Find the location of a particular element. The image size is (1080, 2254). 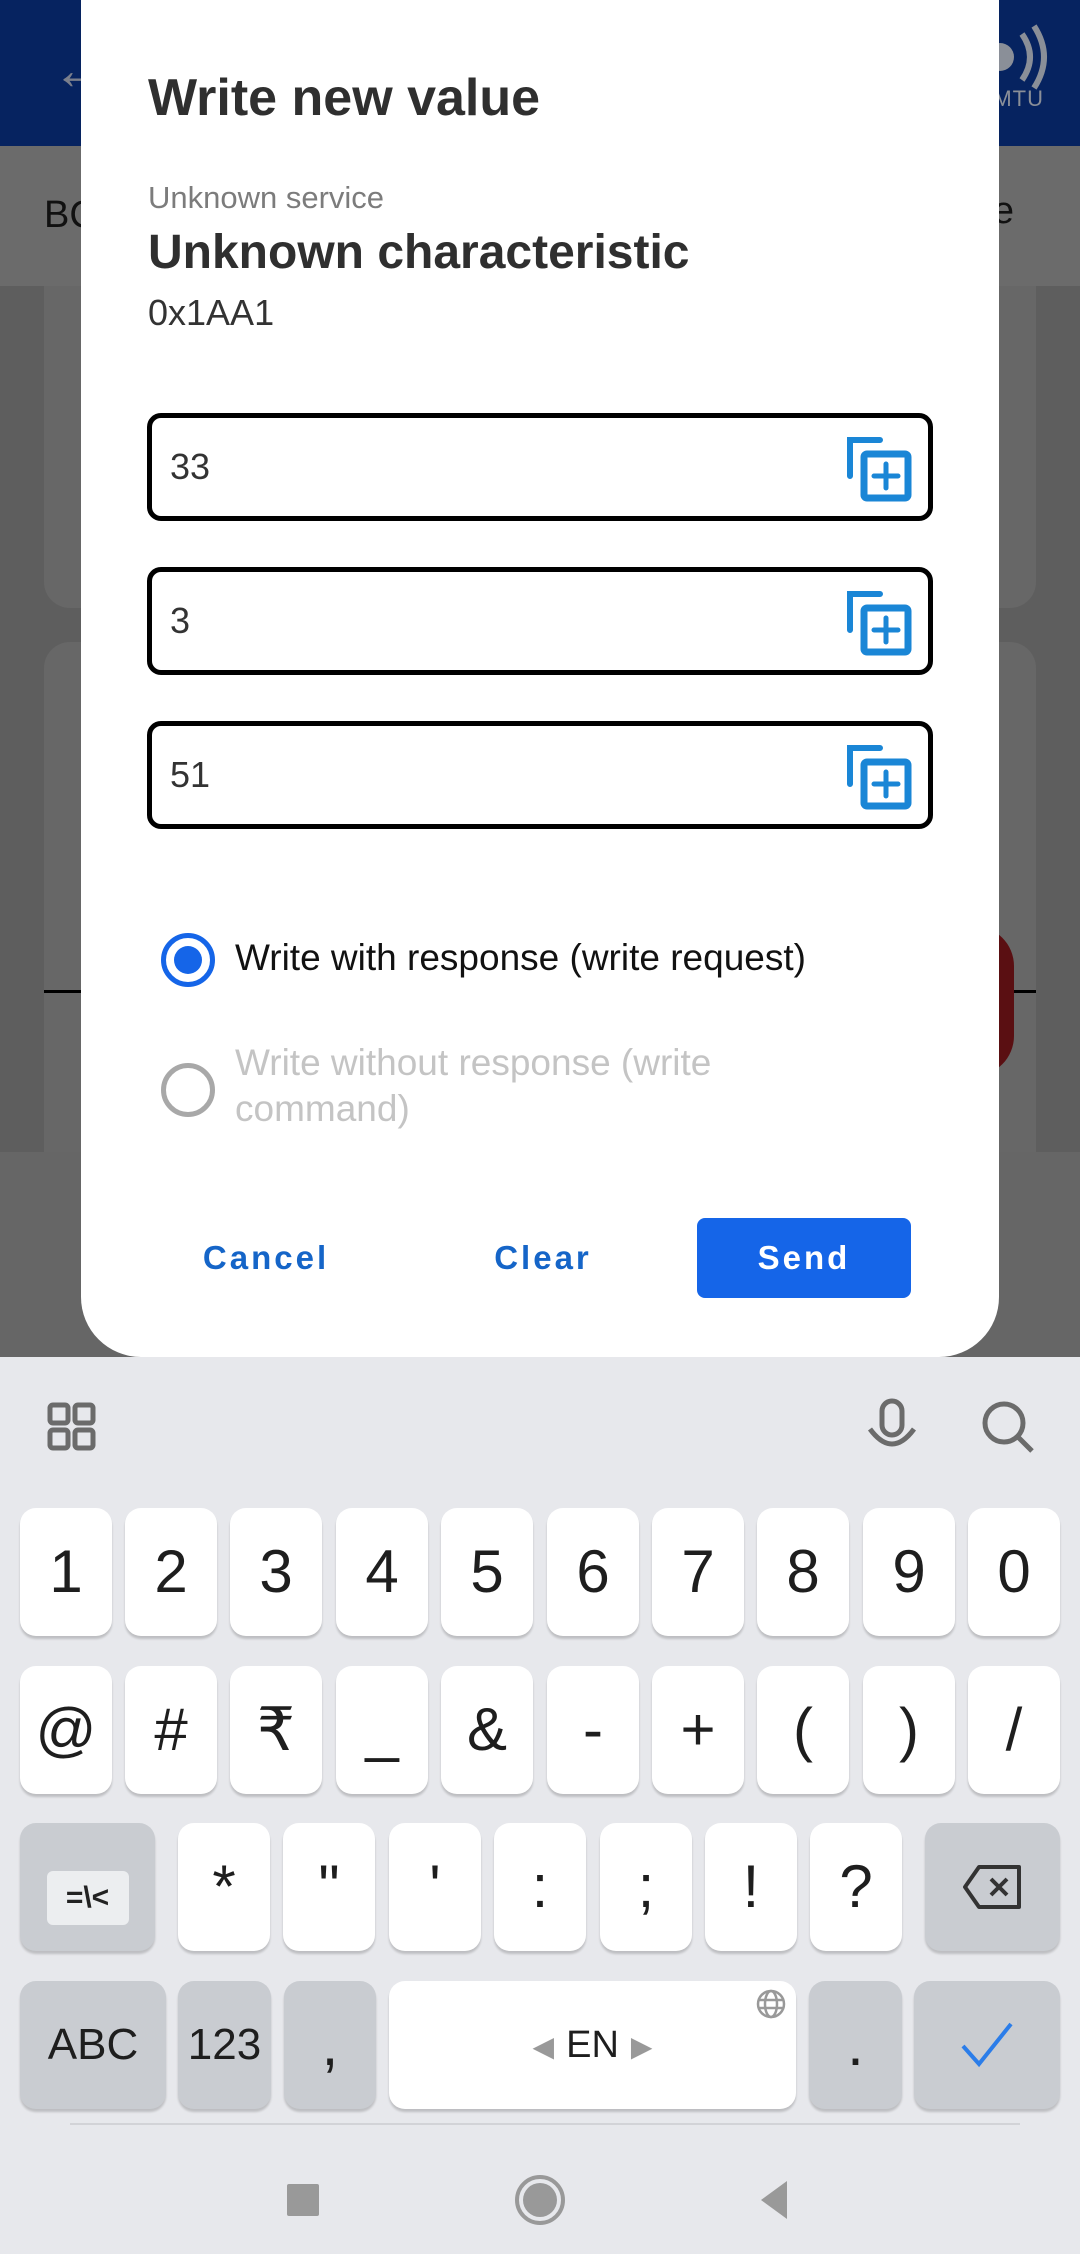

check-icon is located at coordinates (987, 2045).